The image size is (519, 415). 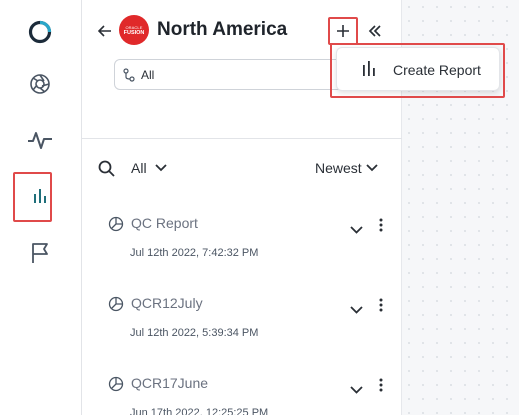 What do you see at coordinates (369, 71) in the screenshot?
I see `report-bars-icon` at bounding box center [369, 71].